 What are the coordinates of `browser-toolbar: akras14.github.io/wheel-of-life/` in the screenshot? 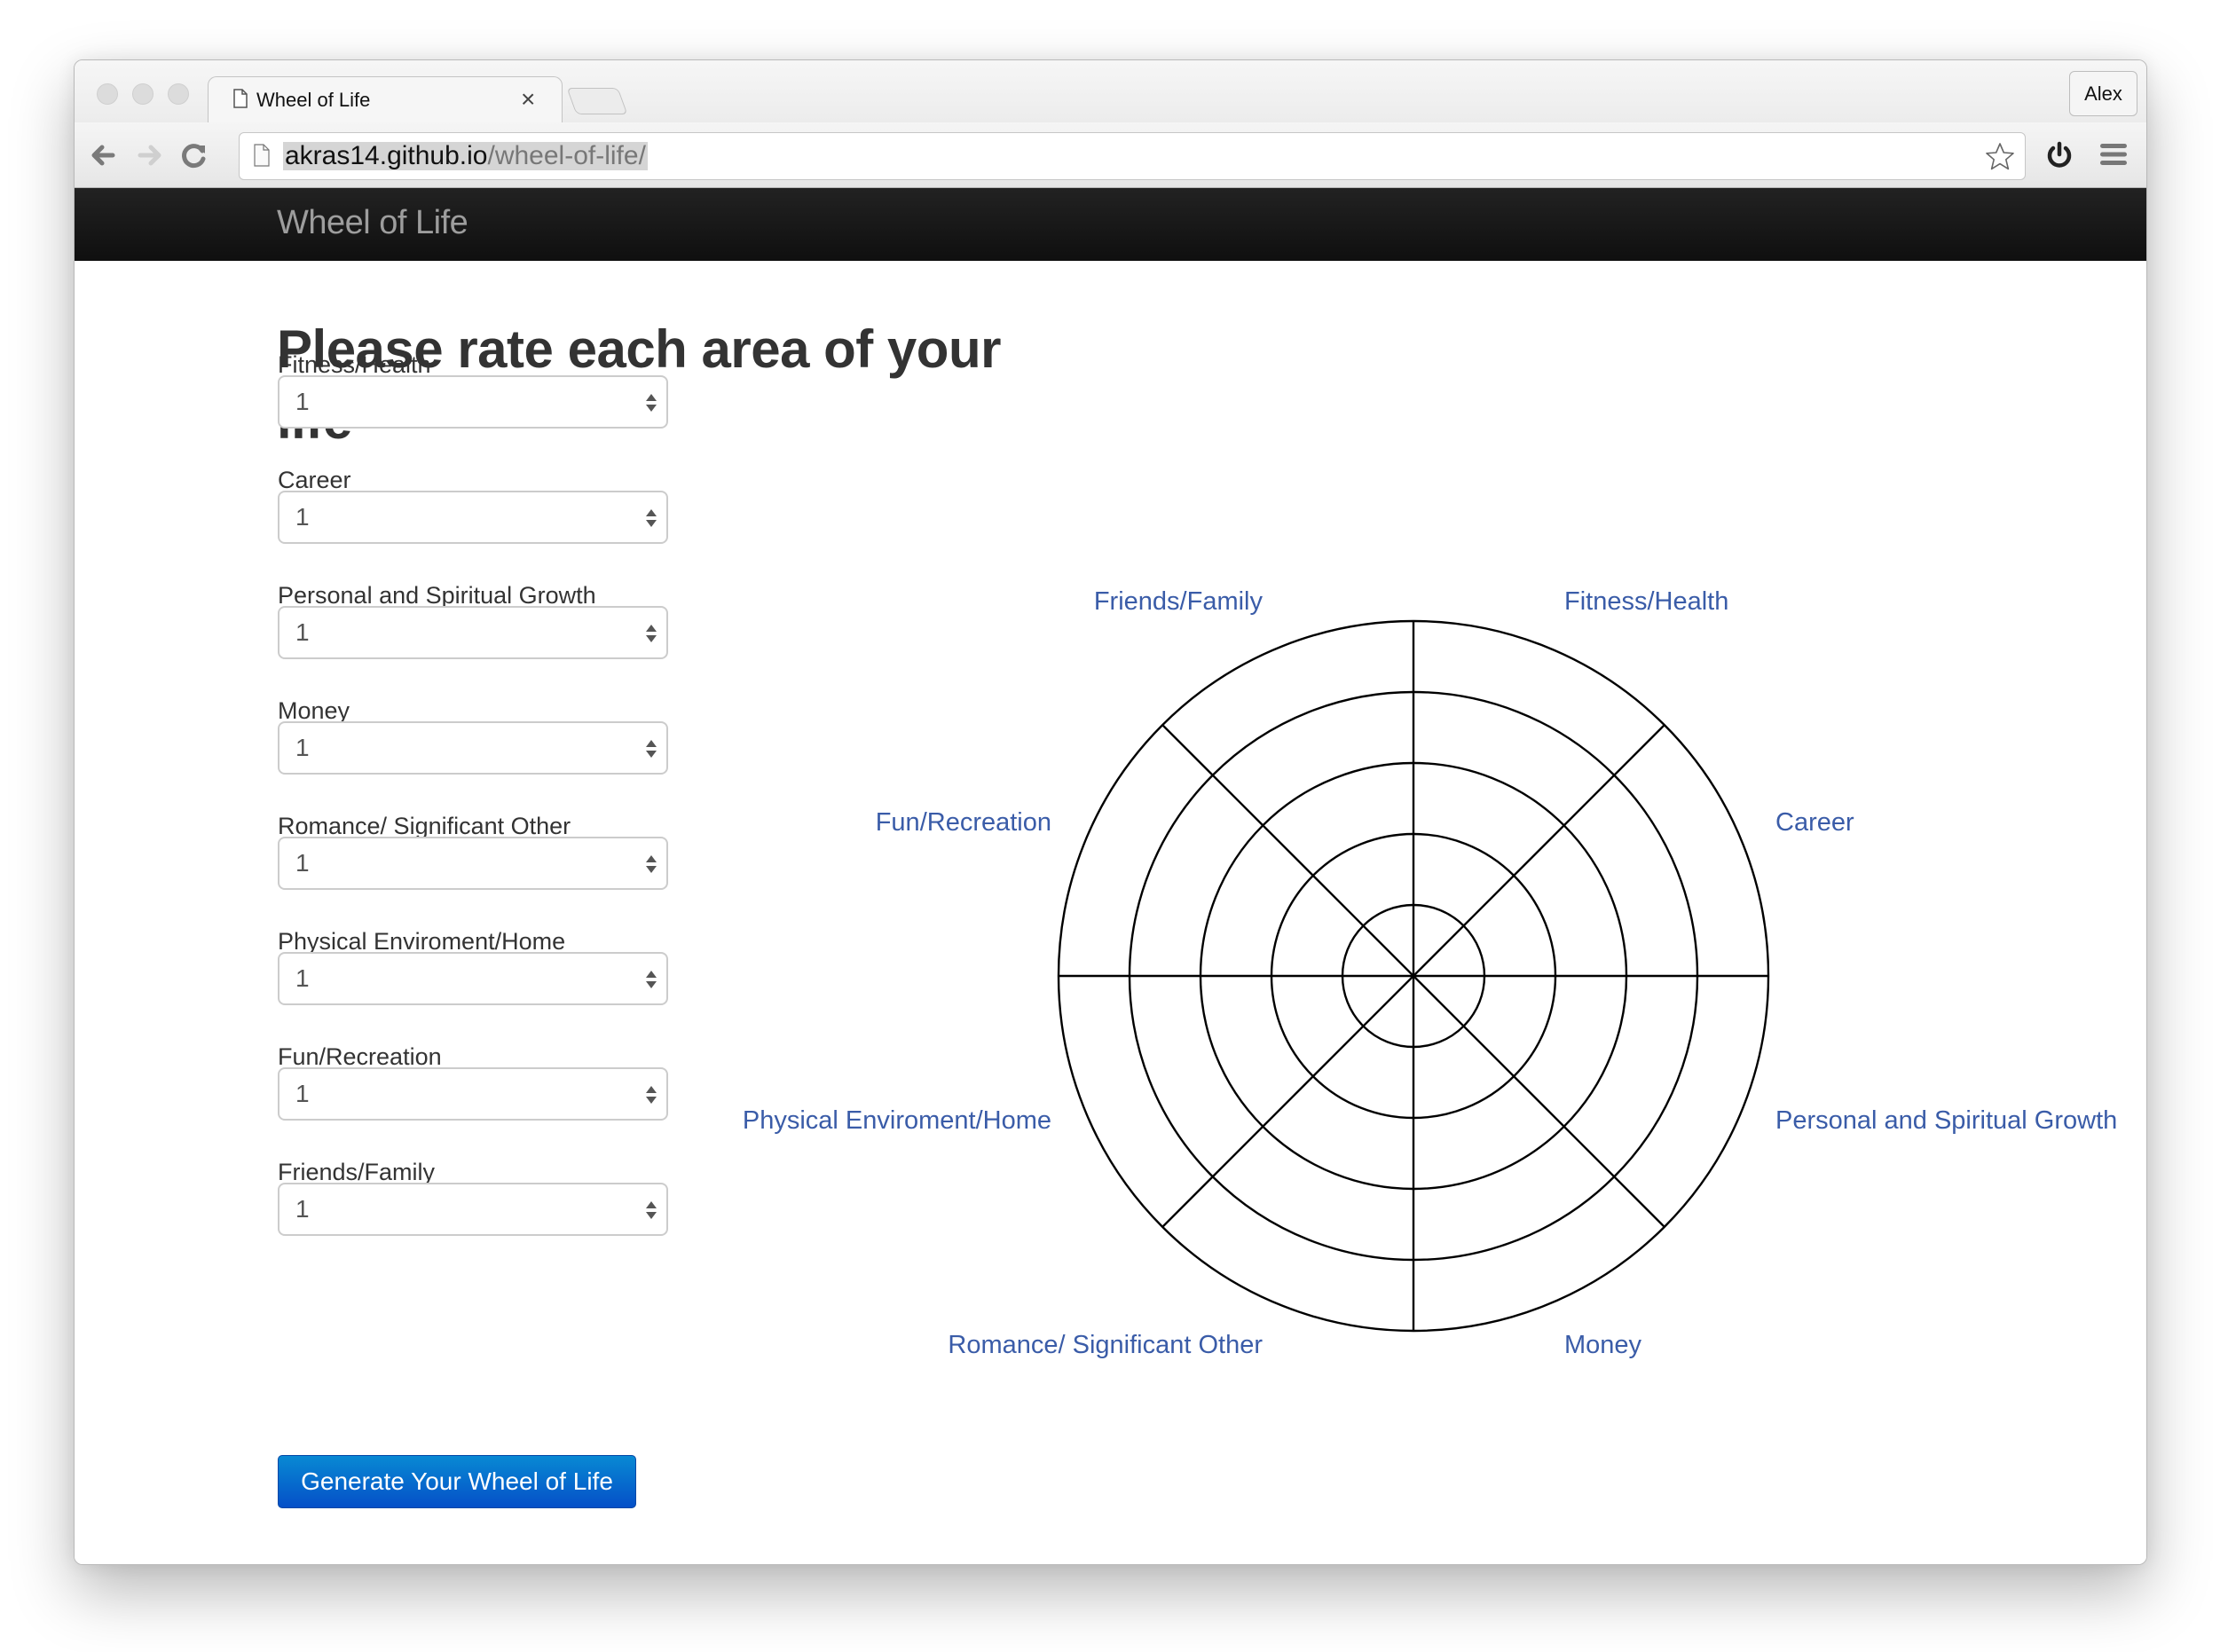 It's located at (1110, 155).